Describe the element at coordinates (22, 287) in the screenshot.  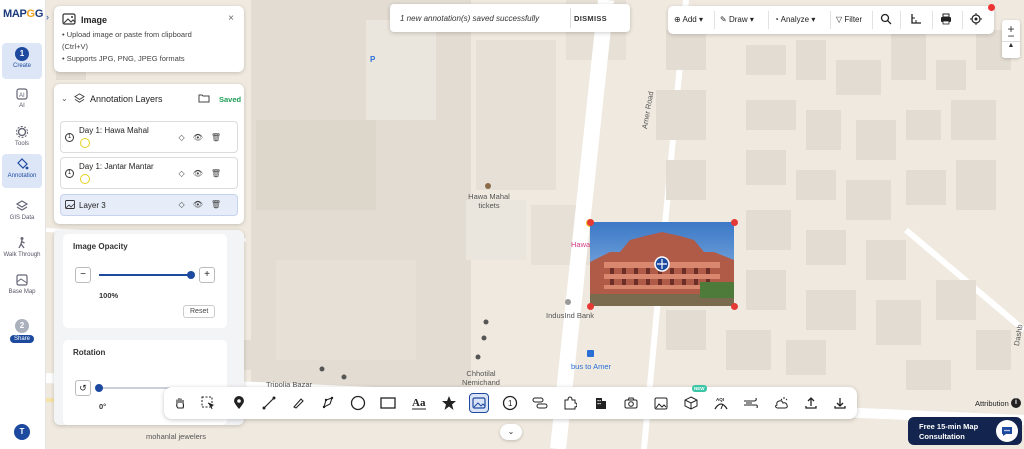
I see `rail-item-base-map: Base Map` at that location.